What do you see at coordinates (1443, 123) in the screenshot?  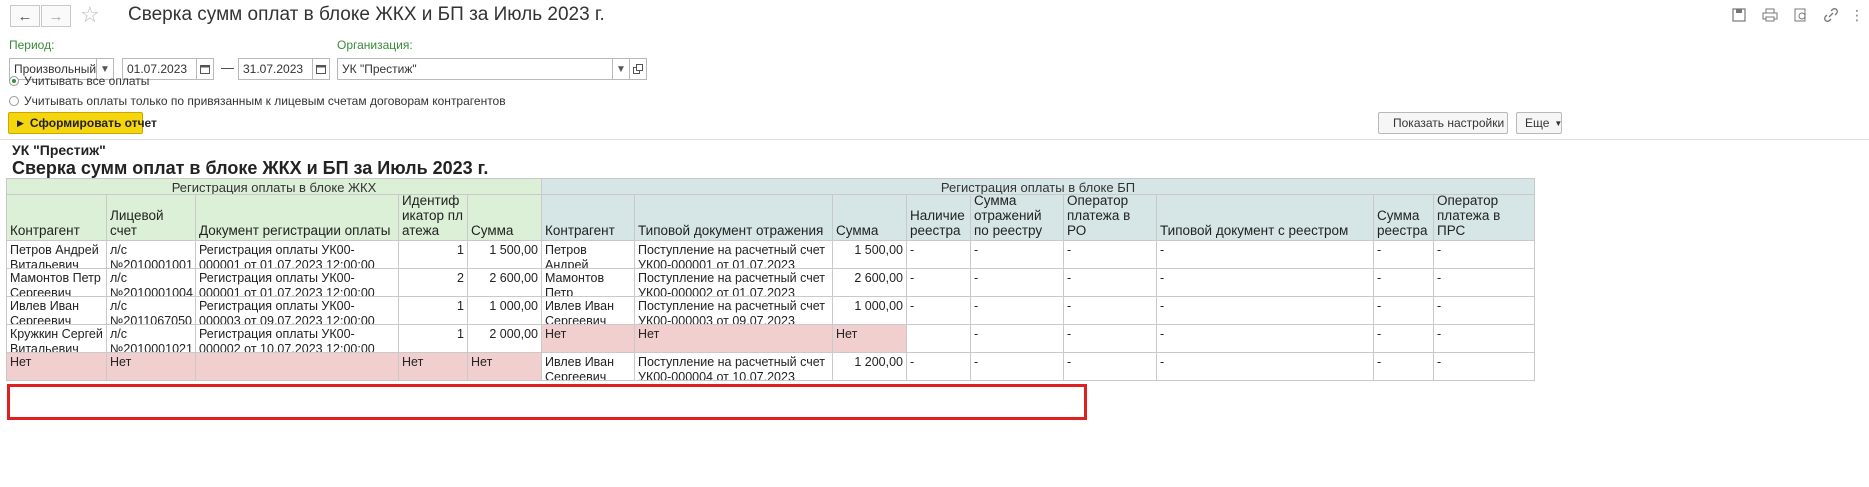 I see `show-settings-button: Показать настройки` at bounding box center [1443, 123].